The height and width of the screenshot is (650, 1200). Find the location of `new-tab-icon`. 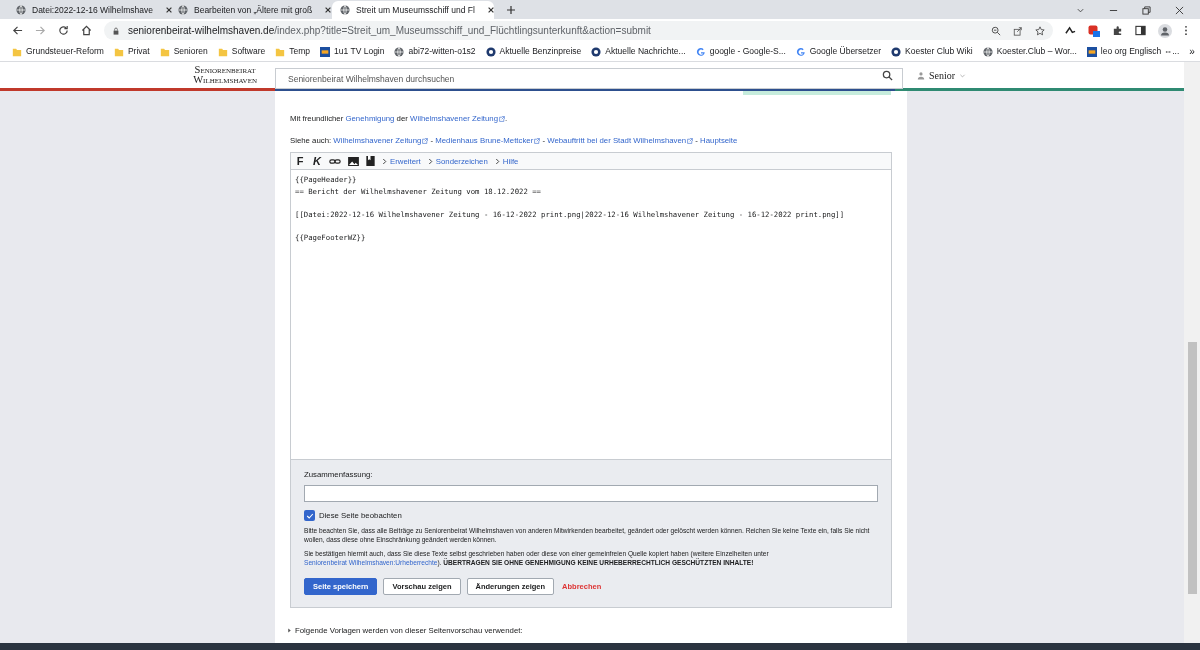

new-tab-icon is located at coordinates (511, 10).